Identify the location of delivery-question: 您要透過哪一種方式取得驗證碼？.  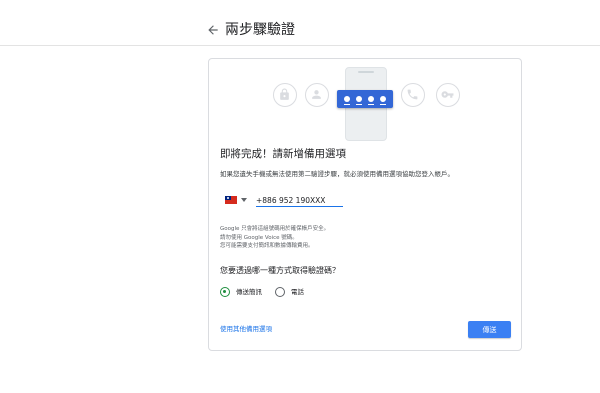
(280, 270).